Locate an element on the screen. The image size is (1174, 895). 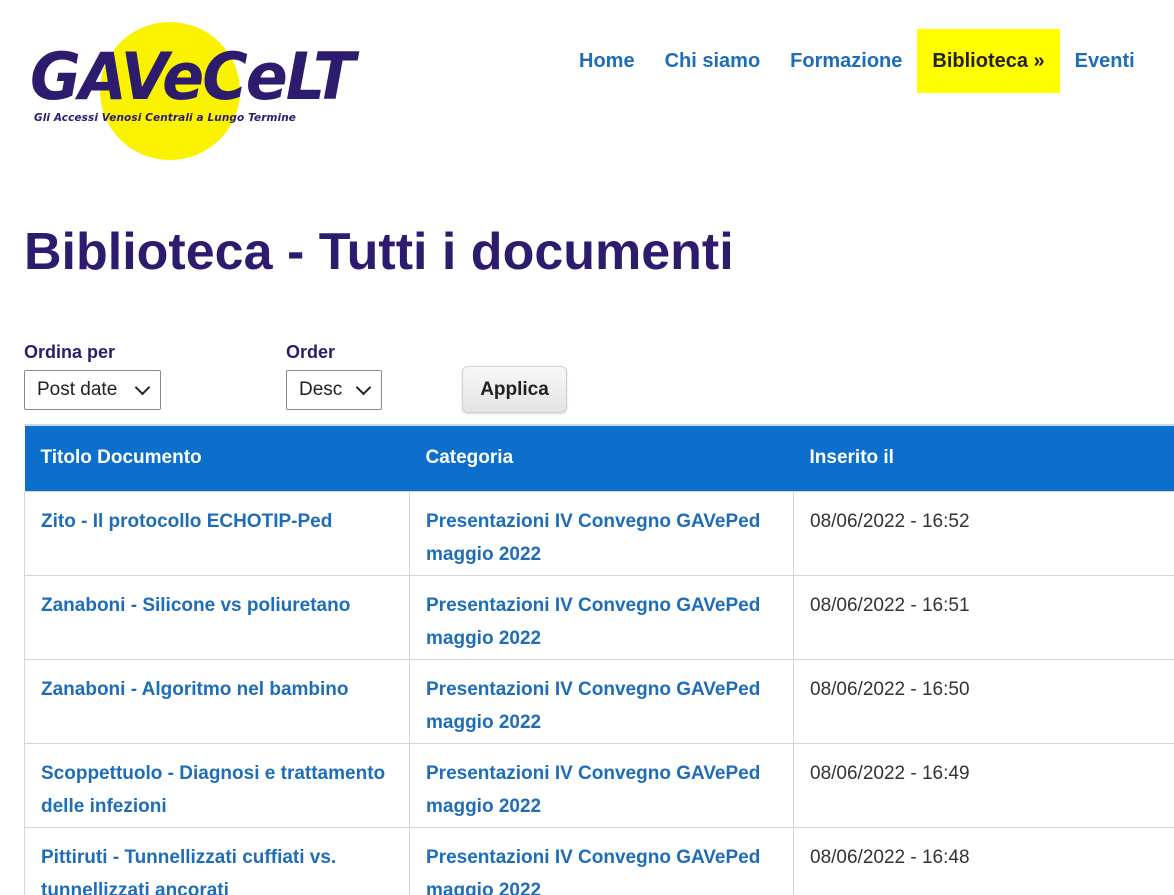
date-cell: 08/06/2022 - 16:52 is located at coordinates (983, 533).